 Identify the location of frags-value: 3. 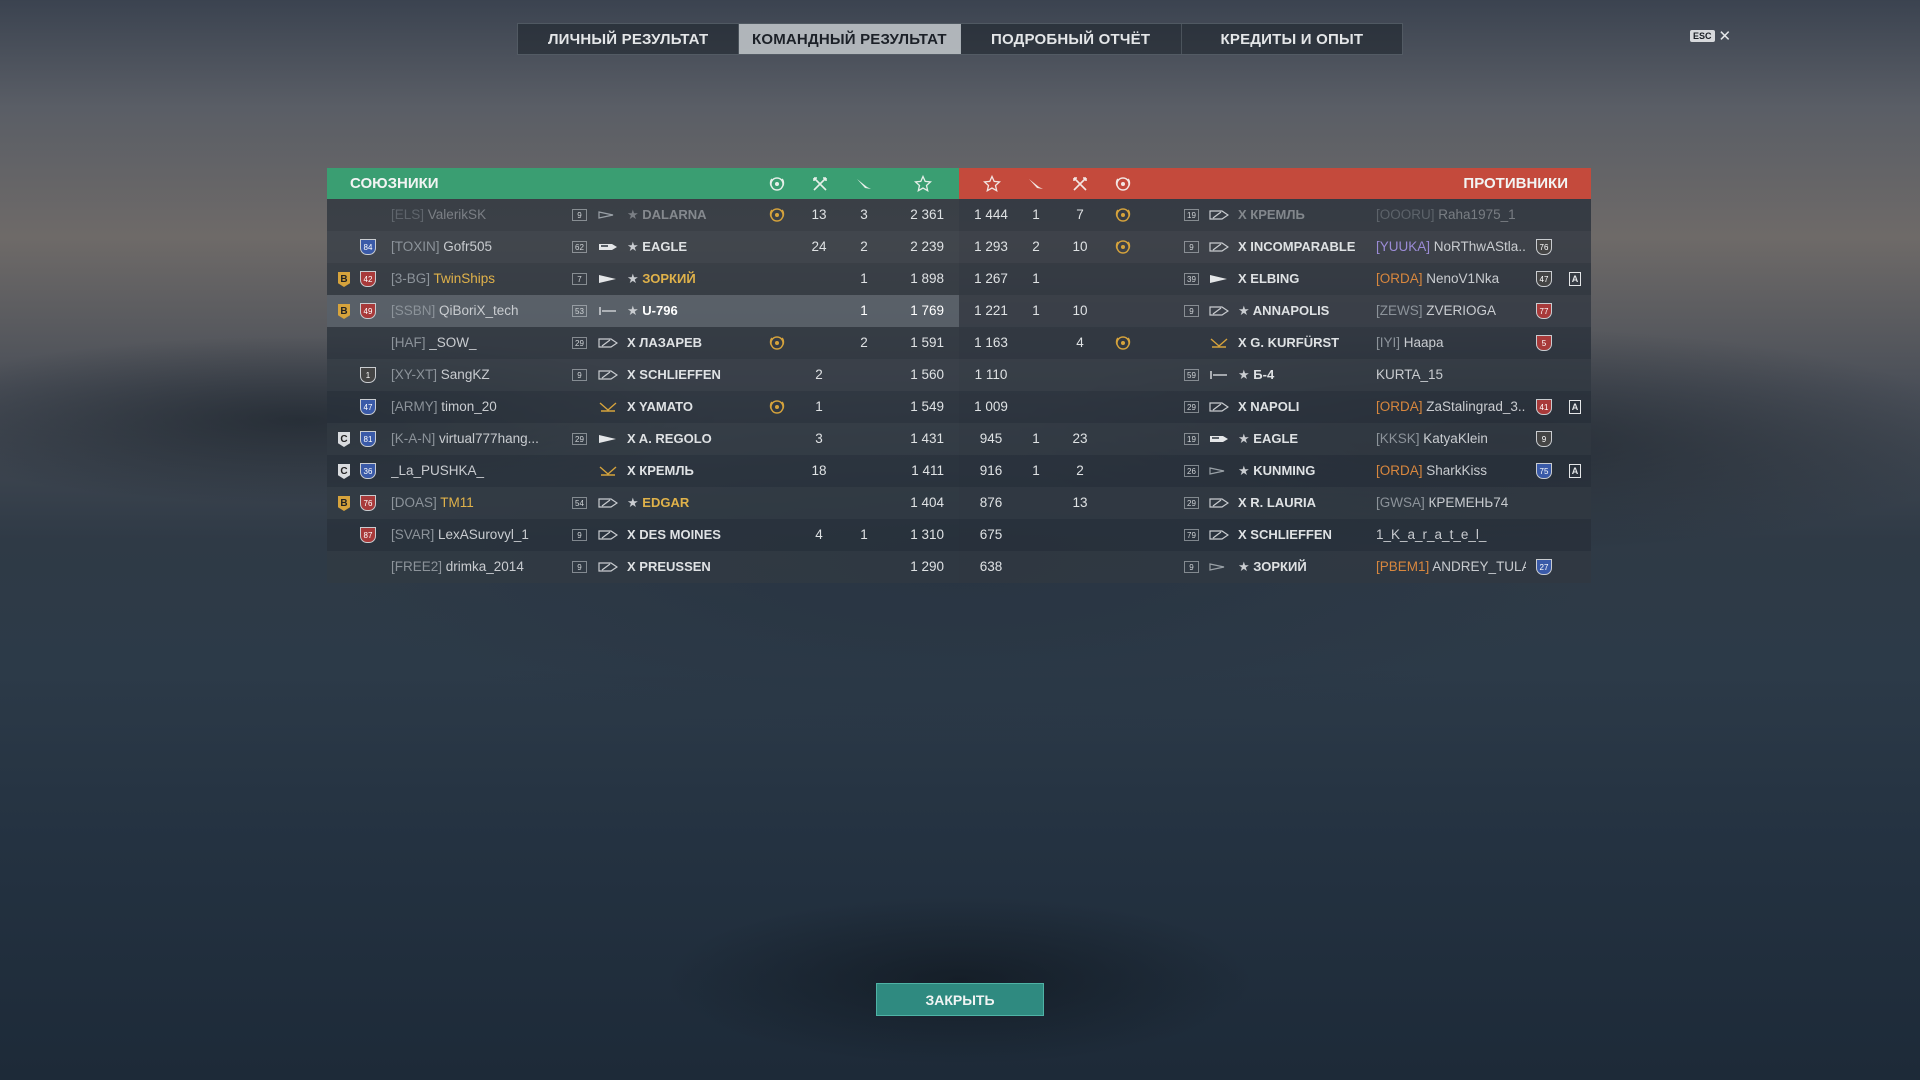
(819, 438).